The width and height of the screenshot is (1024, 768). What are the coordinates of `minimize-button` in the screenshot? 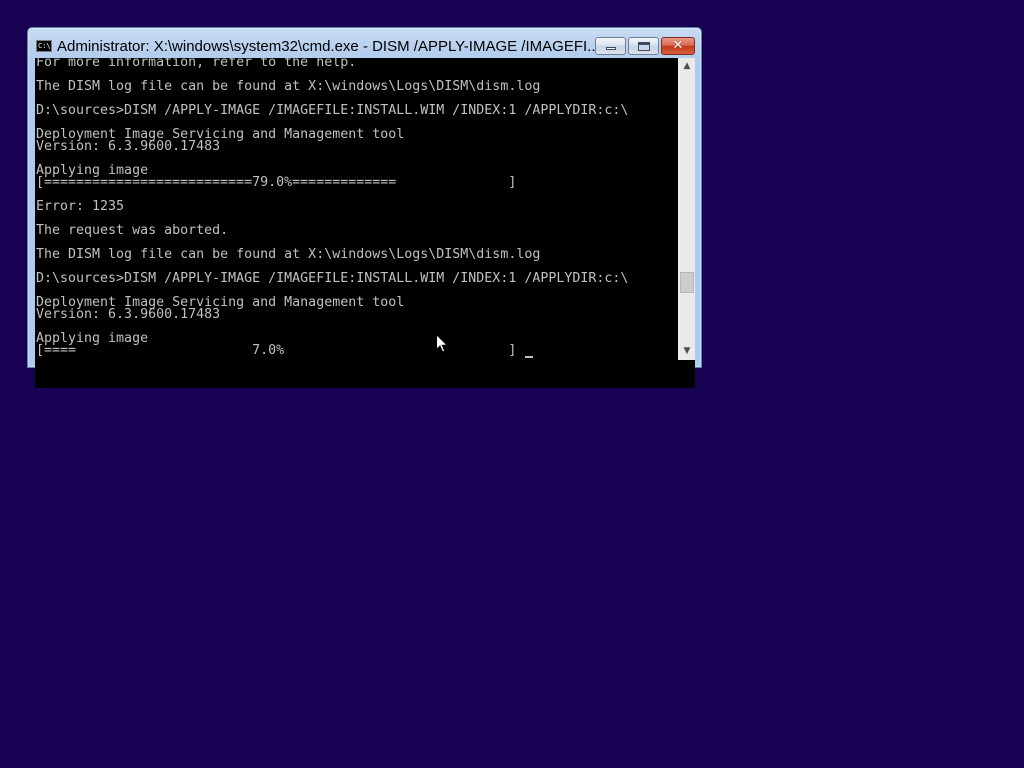 It's located at (610, 46).